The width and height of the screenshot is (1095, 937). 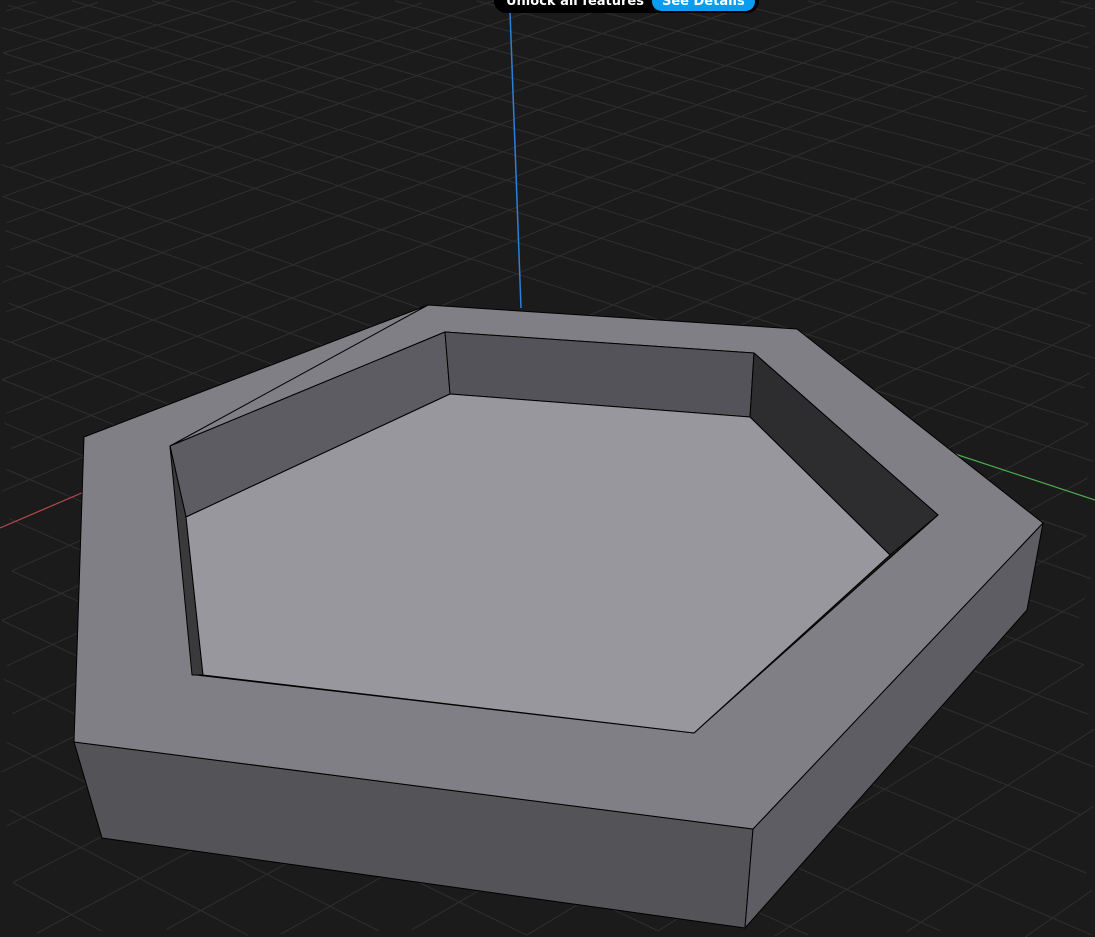 What do you see at coordinates (575, 4) in the screenshot?
I see `upgrade-banner-text: Unlock all features` at bounding box center [575, 4].